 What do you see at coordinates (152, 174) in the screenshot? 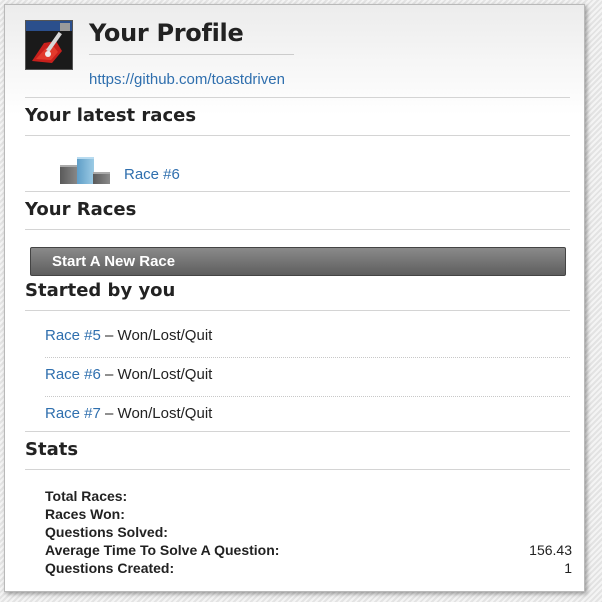
I see `latest-race-link: Race #6` at bounding box center [152, 174].